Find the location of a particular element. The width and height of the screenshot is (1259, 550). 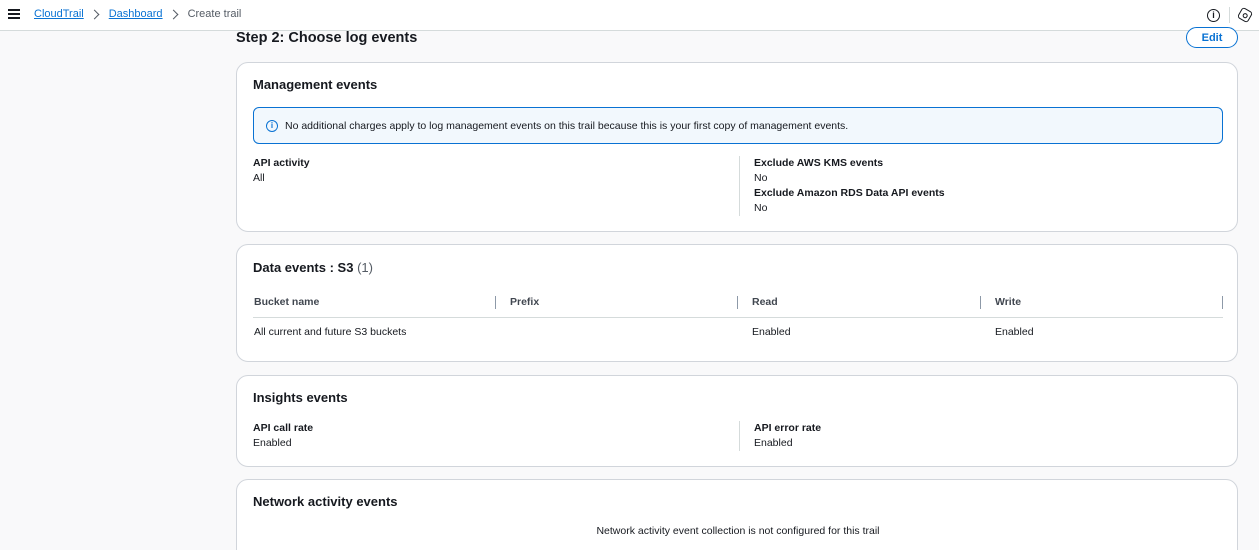

data-events-title-text: Data events : S3 is located at coordinates (303, 267).